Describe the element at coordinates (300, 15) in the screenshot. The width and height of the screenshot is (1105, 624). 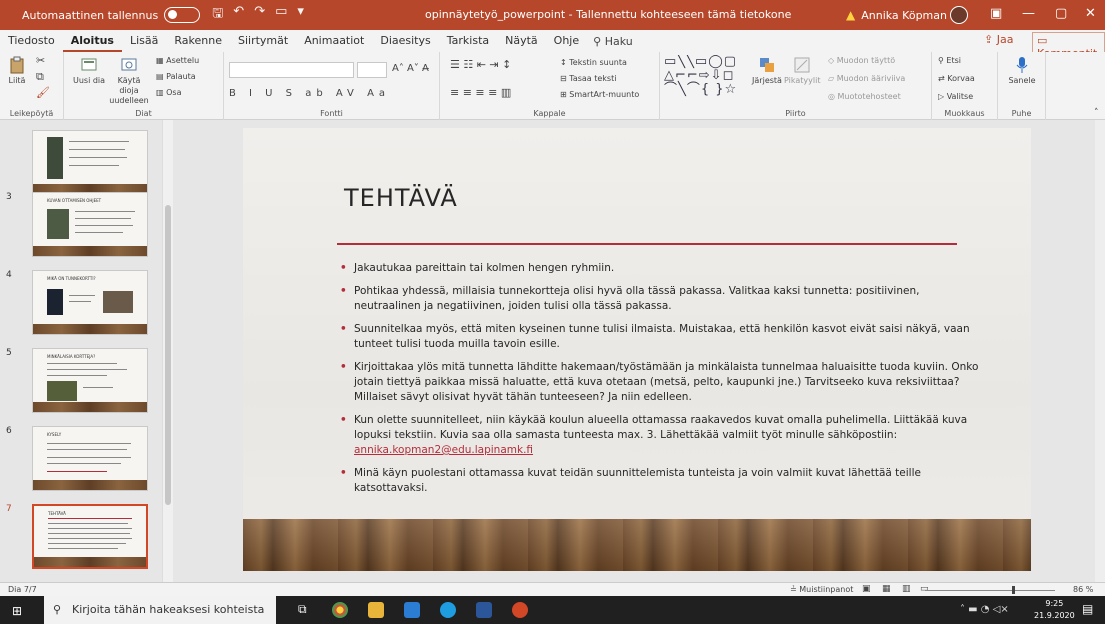
I see `customize-toolbar-icon: ▾` at that location.